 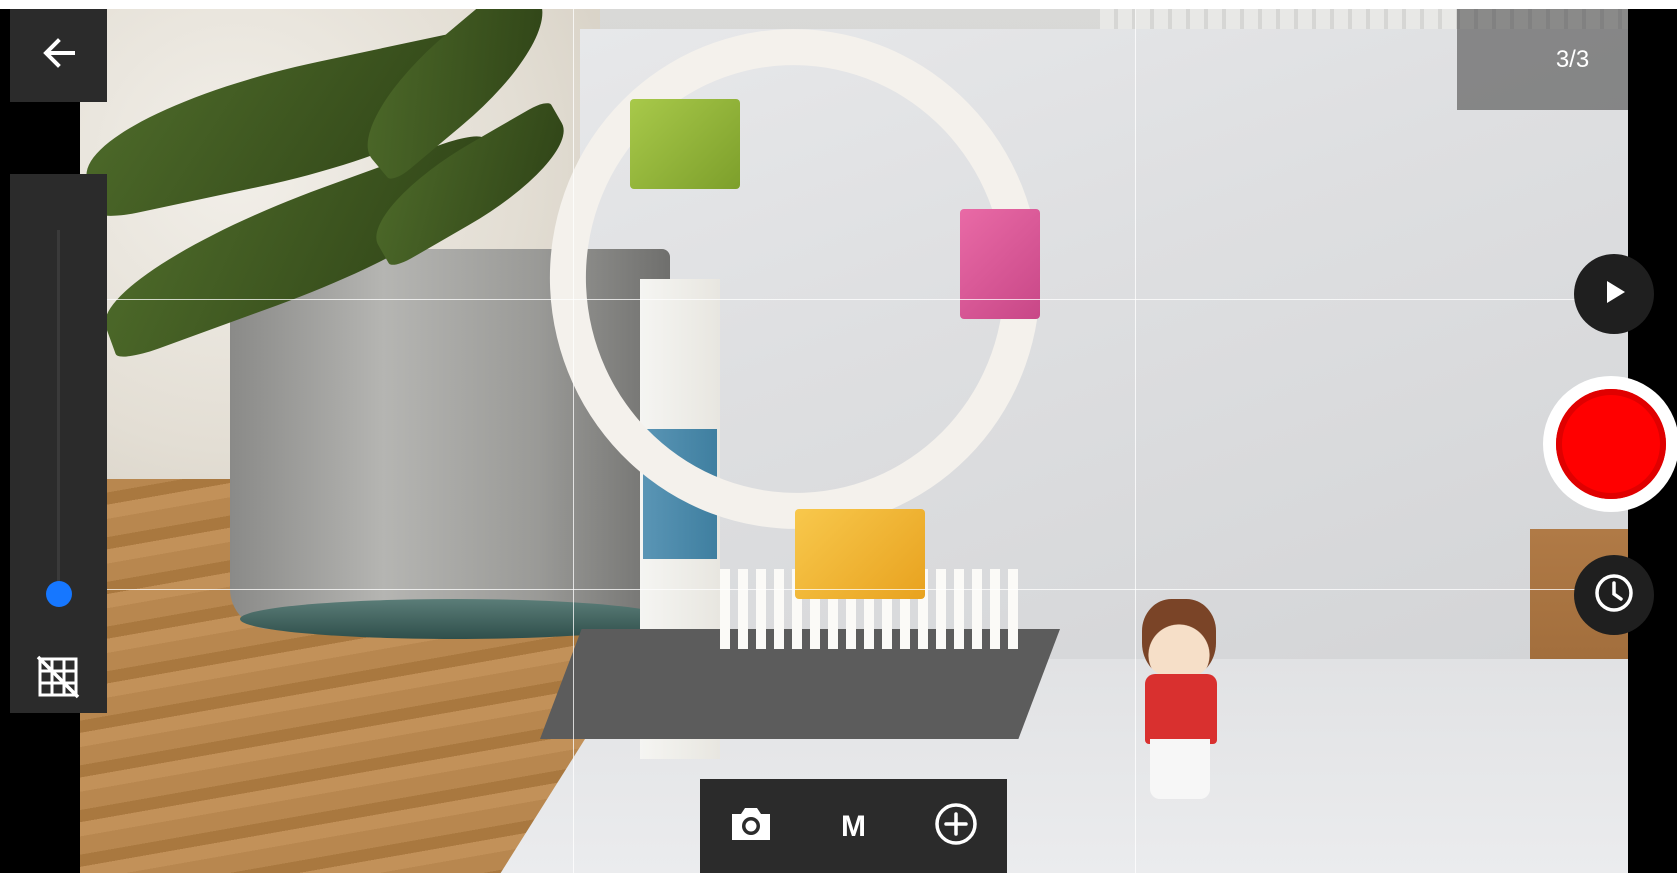 I want to click on record-button, so click(x=1610, y=444).